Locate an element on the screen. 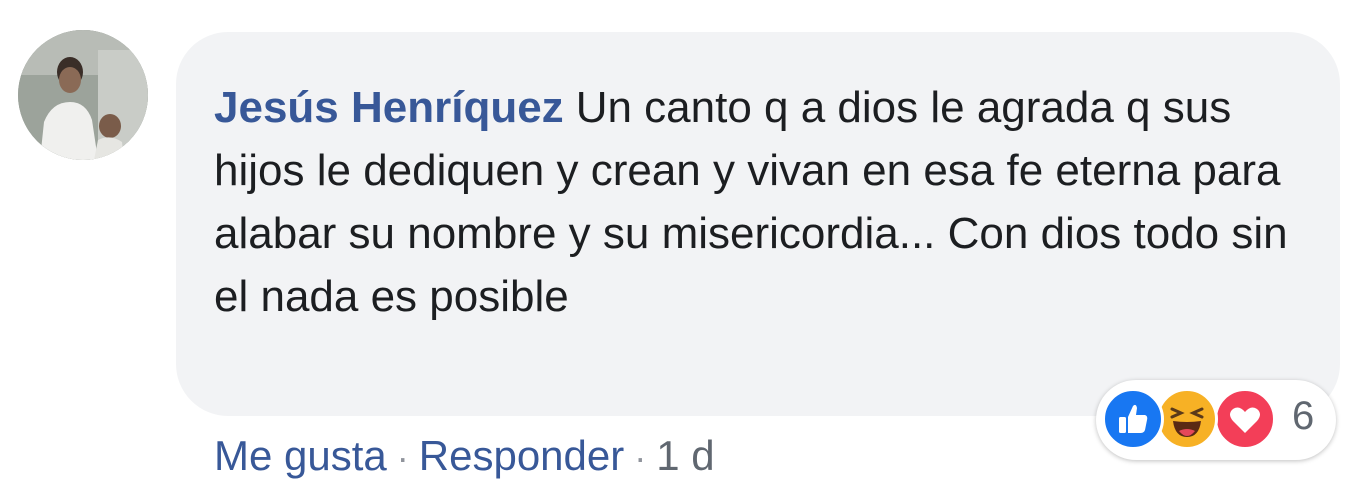 Image resolution: width=1368 pixels, height=492 pixels. avatar-photo is located at coordinates (83, 95).